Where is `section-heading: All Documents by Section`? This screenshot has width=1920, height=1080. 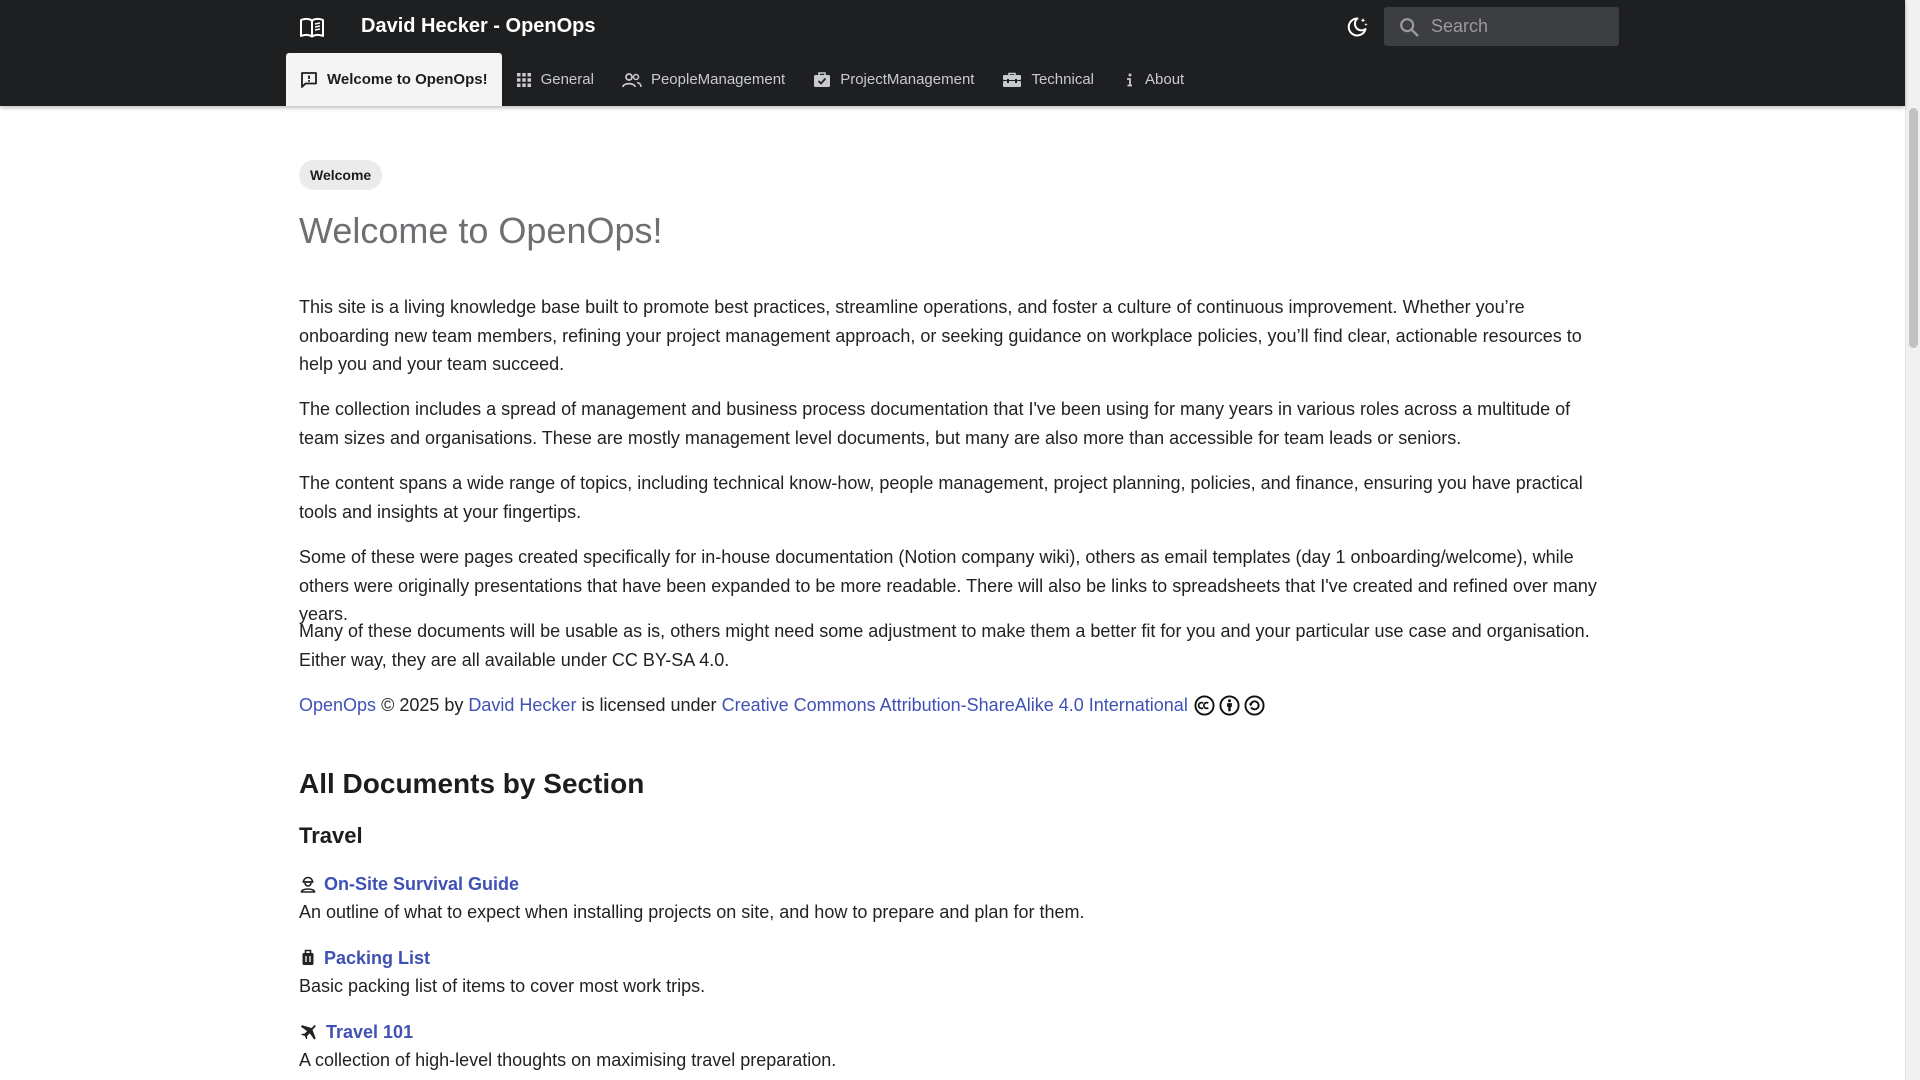
section-heading: All Documents by Section is located at coordinates (472, 783).